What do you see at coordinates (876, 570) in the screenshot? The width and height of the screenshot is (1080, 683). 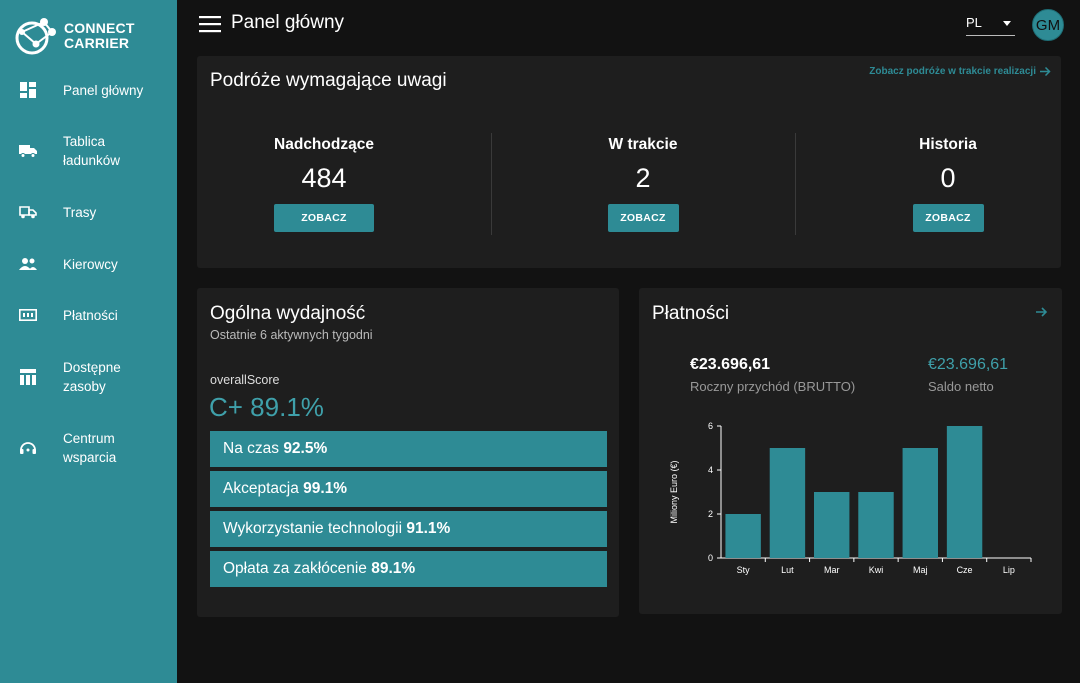 I see `x-tick-label: Kwi` at bounding box center [876, 570].